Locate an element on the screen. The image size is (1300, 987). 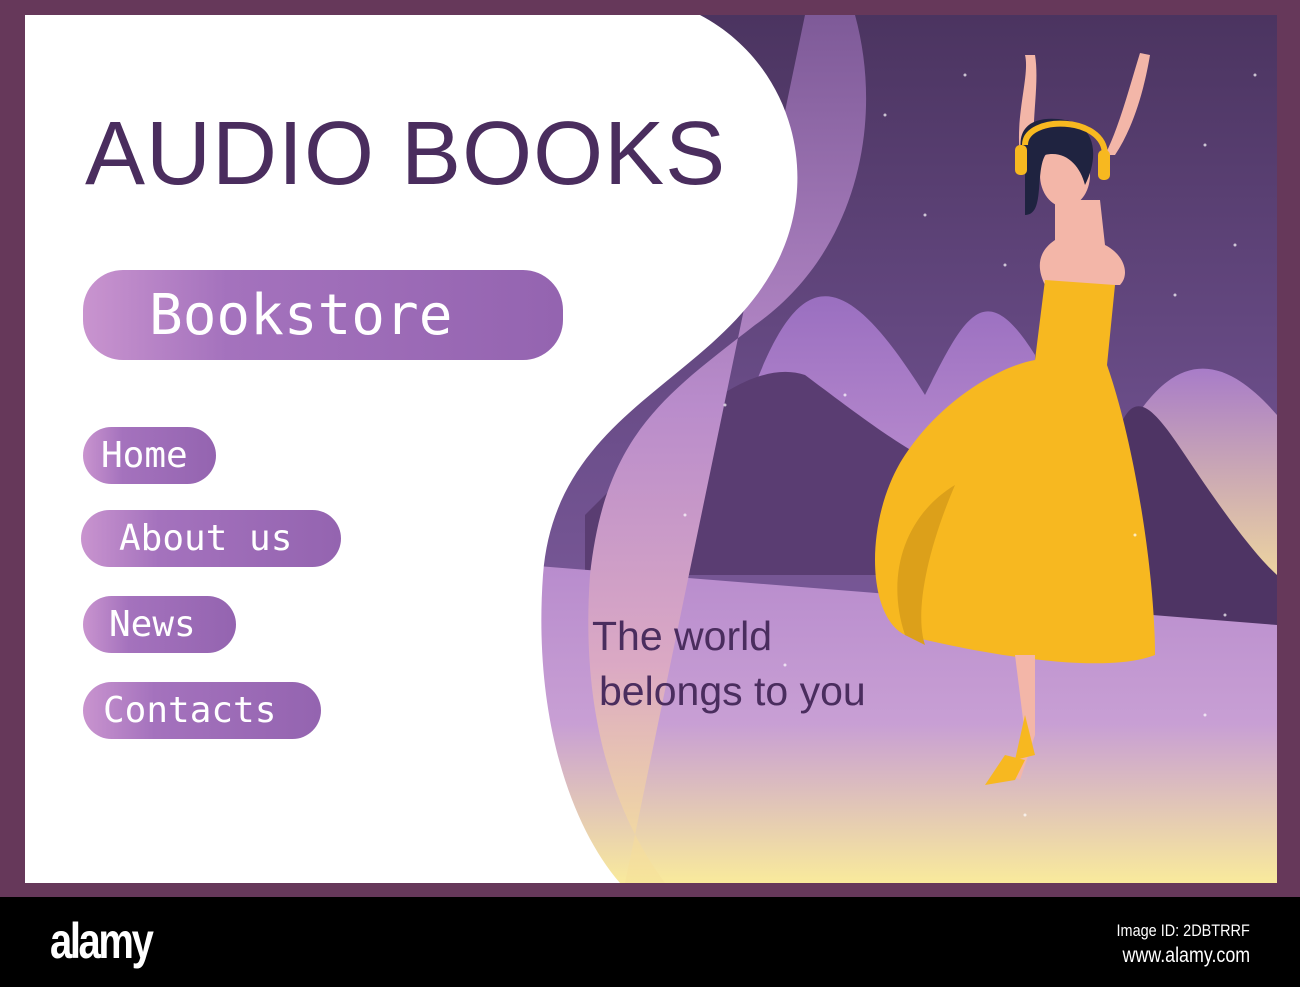
nav-contacts: Contacts is located at coordinates (202, 710).